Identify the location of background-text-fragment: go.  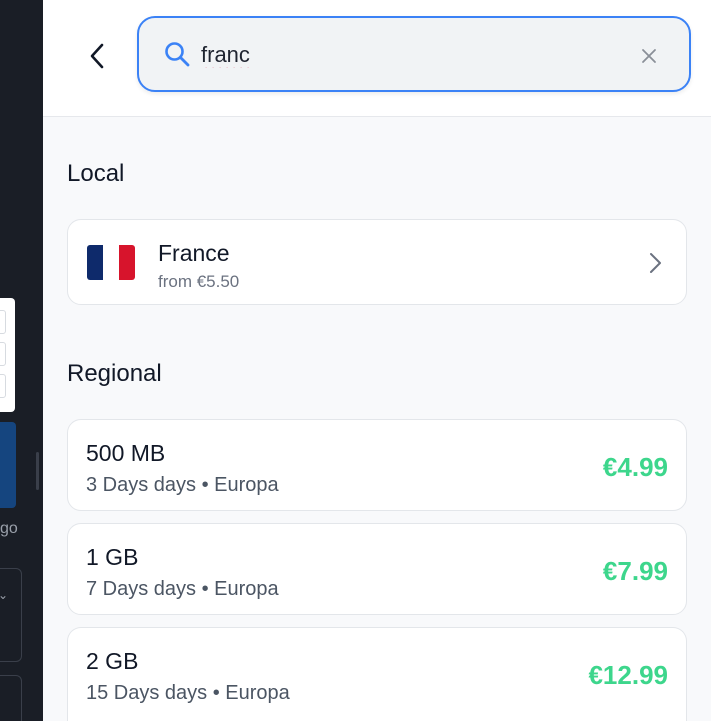
(9, 528).